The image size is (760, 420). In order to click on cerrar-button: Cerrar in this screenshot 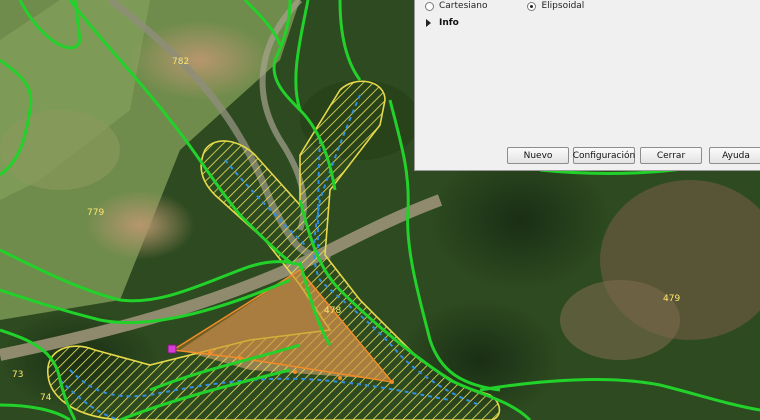, I will do `click(671, 155)`.